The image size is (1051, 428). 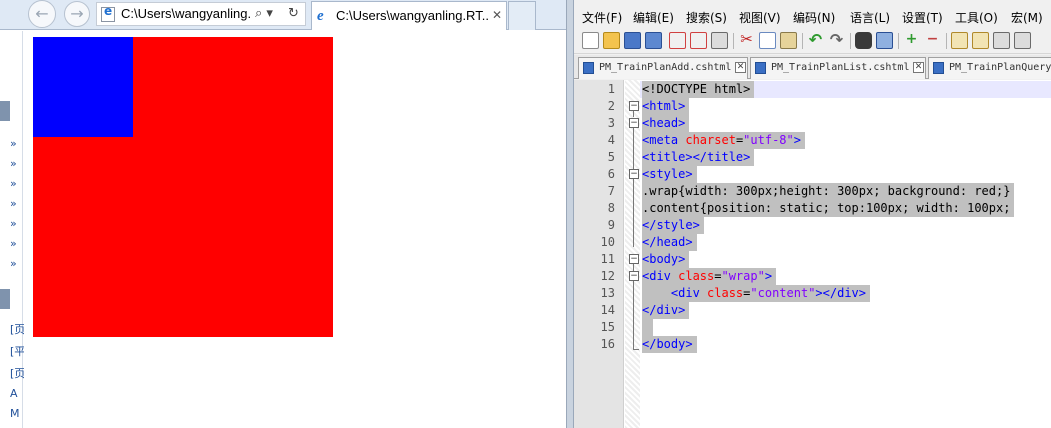 What do you see at coordinates (611, 208) in the screenshot?
I see `line-number: 8` at bounding box center [611, 208].